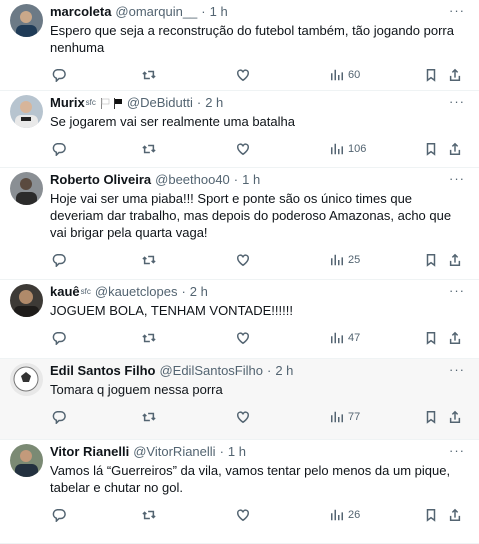  Describe the element at coordinates (345, 260) in the screenshot. I see `views-button: 25` at that location.